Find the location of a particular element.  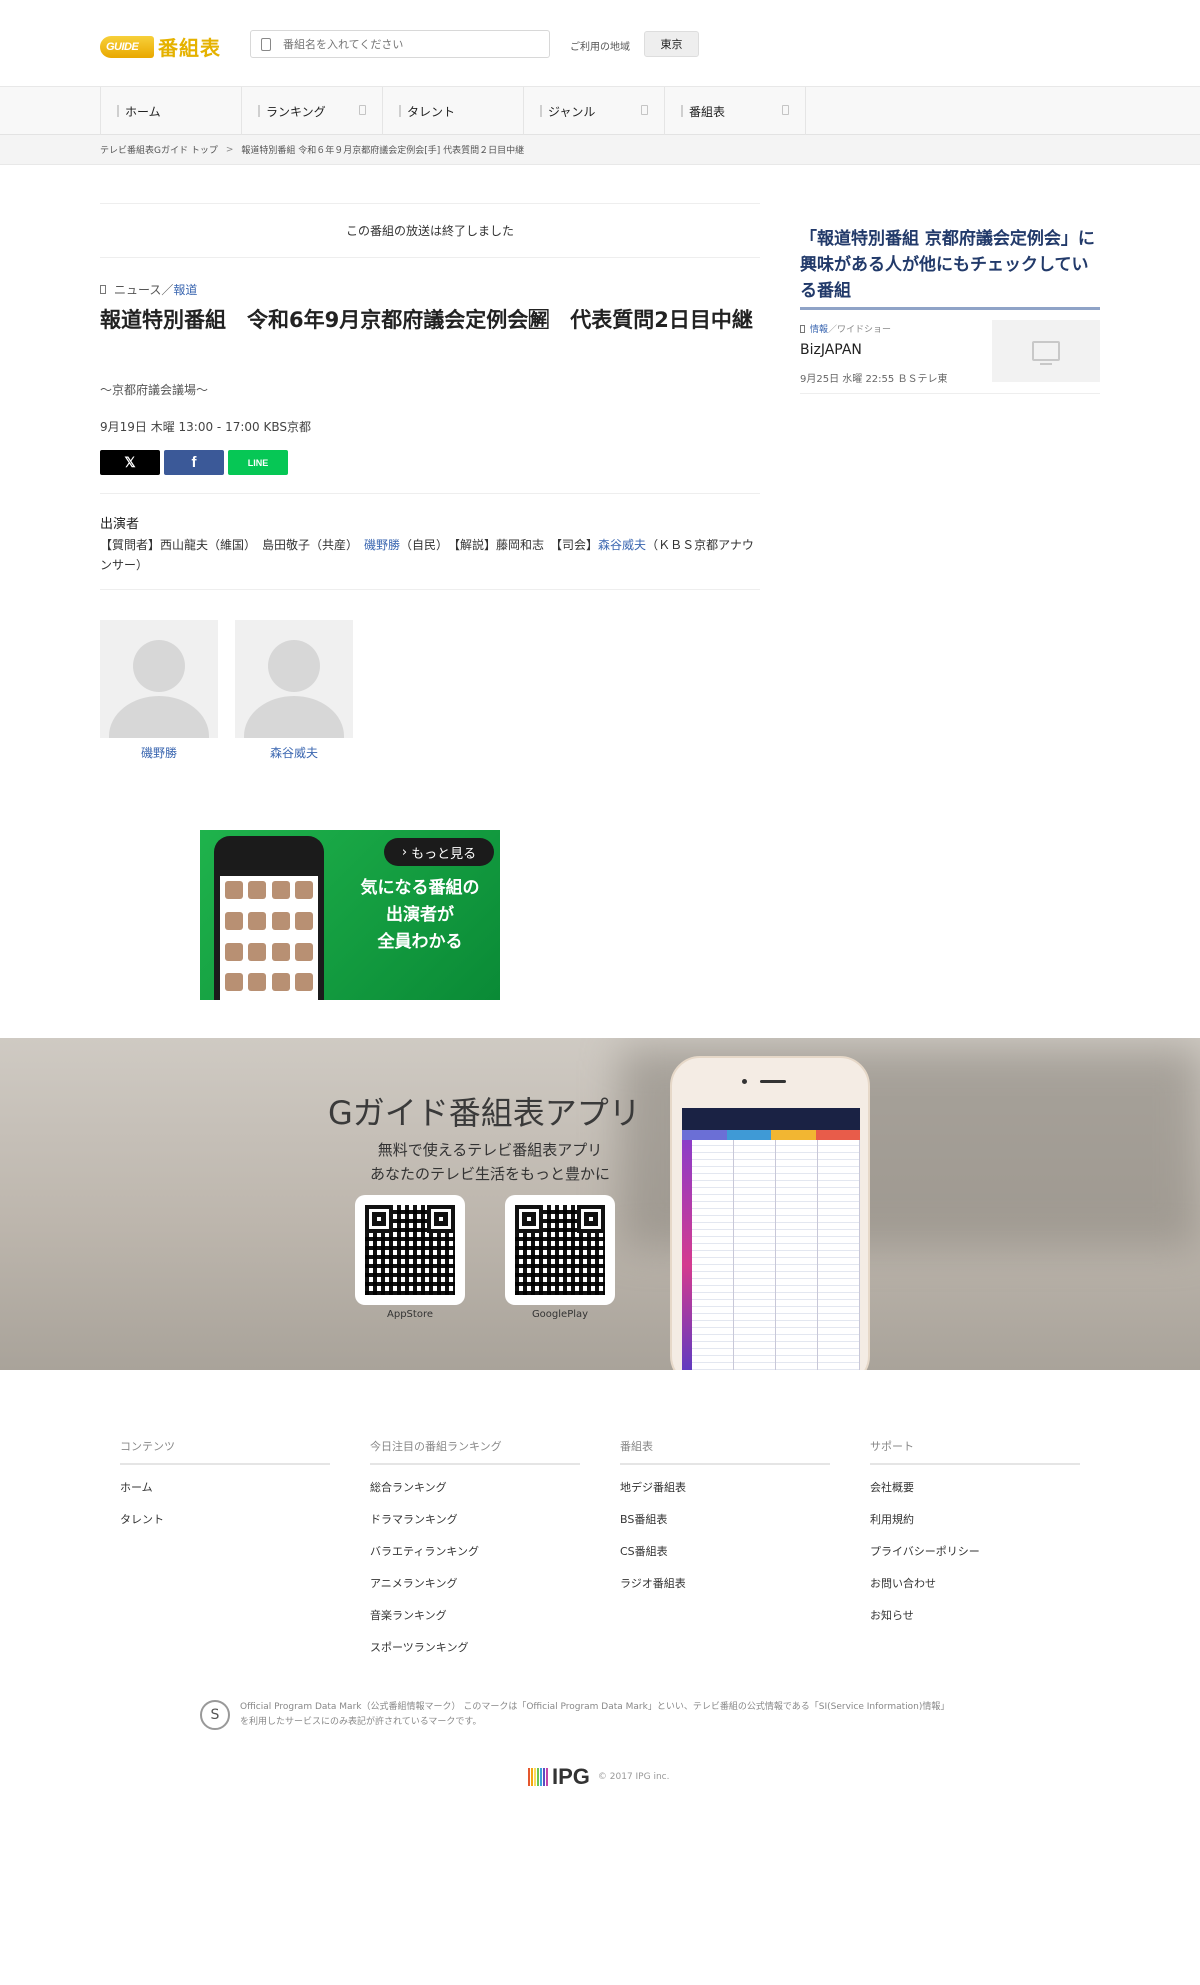

region-select-button: 東京 is located at coordinates (671, 44).